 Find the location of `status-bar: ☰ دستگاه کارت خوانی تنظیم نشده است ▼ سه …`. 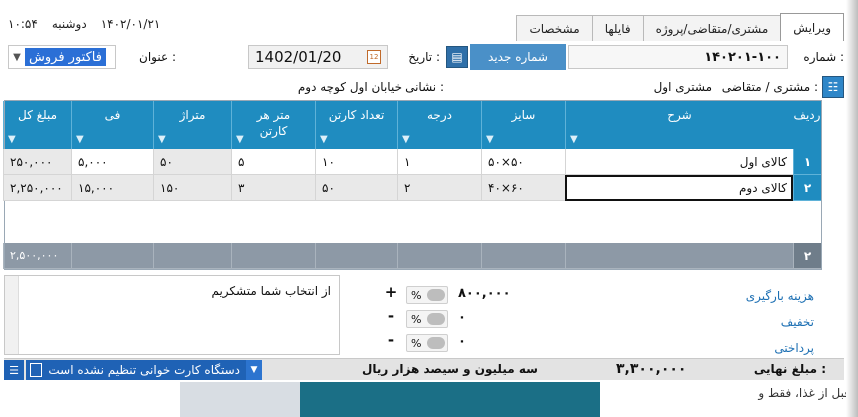

status-bar: ☰ دستگاه کارت خوانی تنظیم نشده است ▼ سه … is located at coordinates (424, 369).